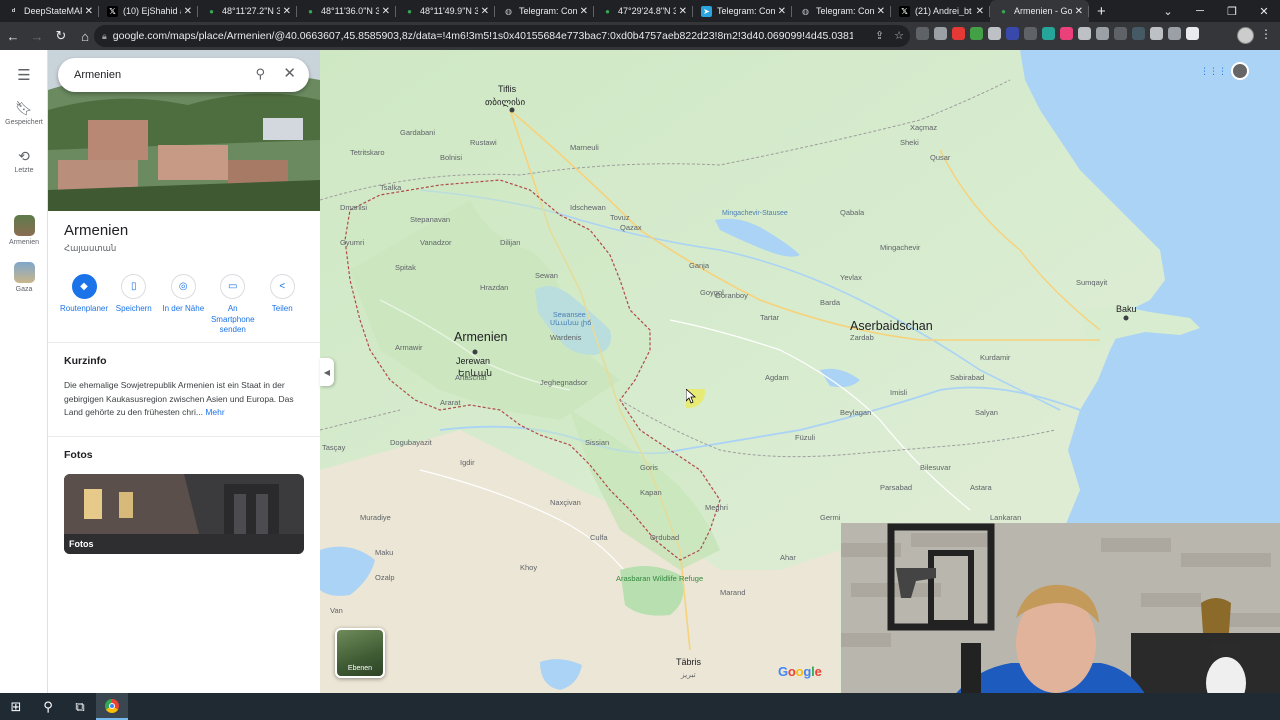 This screenshot has height=720, width=1280. What do you see at coordinates (467, 462) in the screenshot?
I see `map-place-label: Igdir` at bounding box center [467, 462].